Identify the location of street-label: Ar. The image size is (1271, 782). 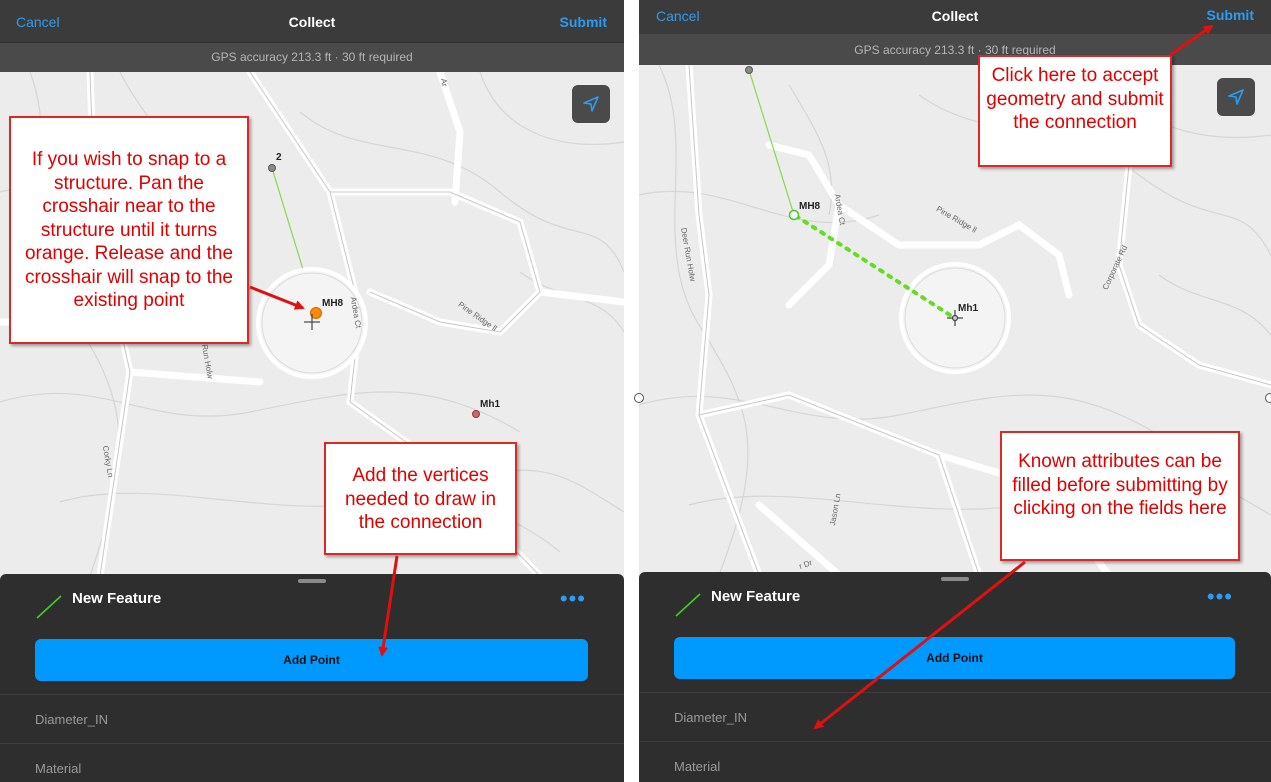
(444, 82).